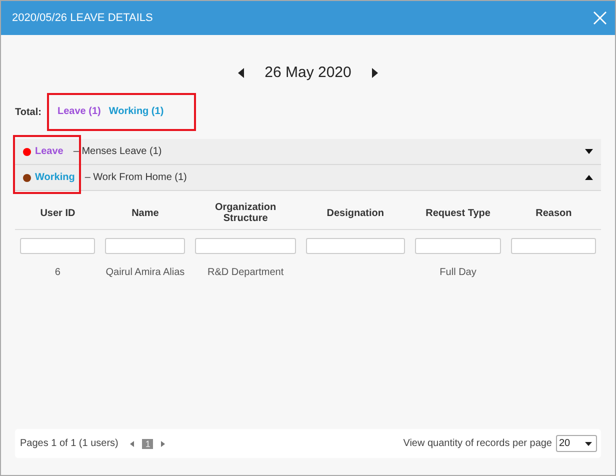  Describe the element at coordinates (600, 18) in the screenshot. I see `close-icon` at that location.